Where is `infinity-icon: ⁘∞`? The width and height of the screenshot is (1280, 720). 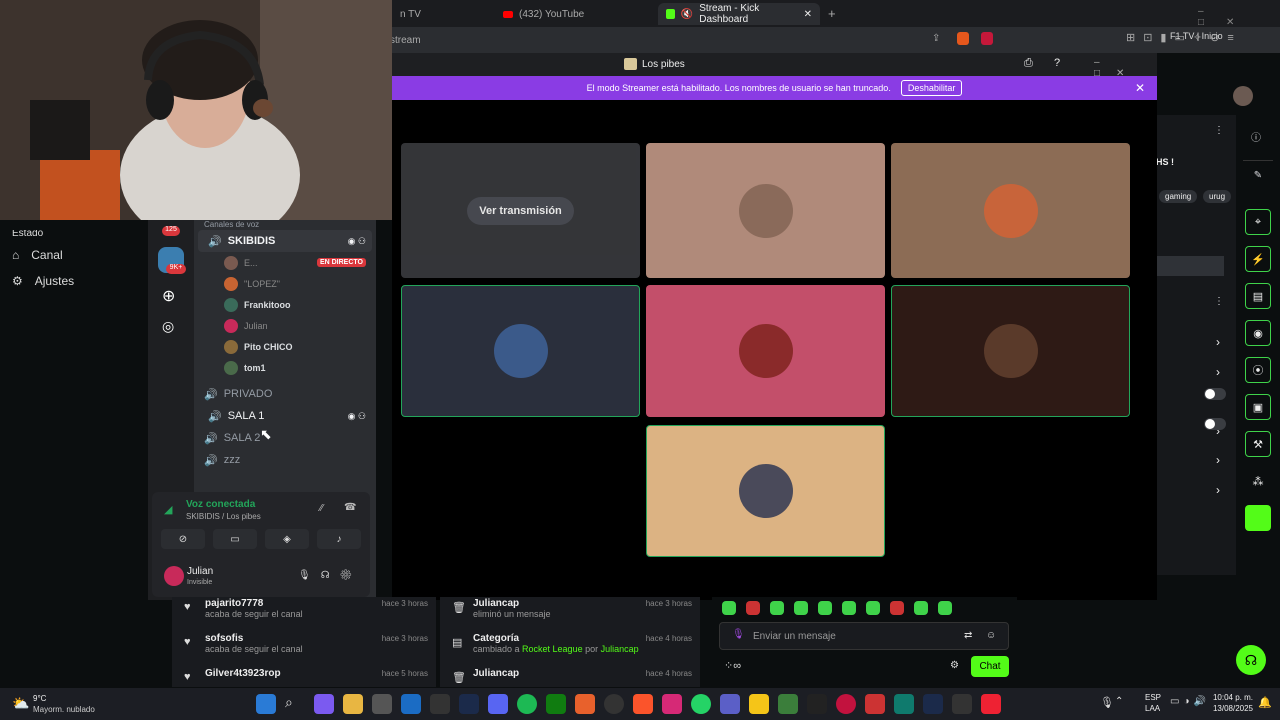
infinity-icon: ⁘∞ is located at coordinates (732, 665).